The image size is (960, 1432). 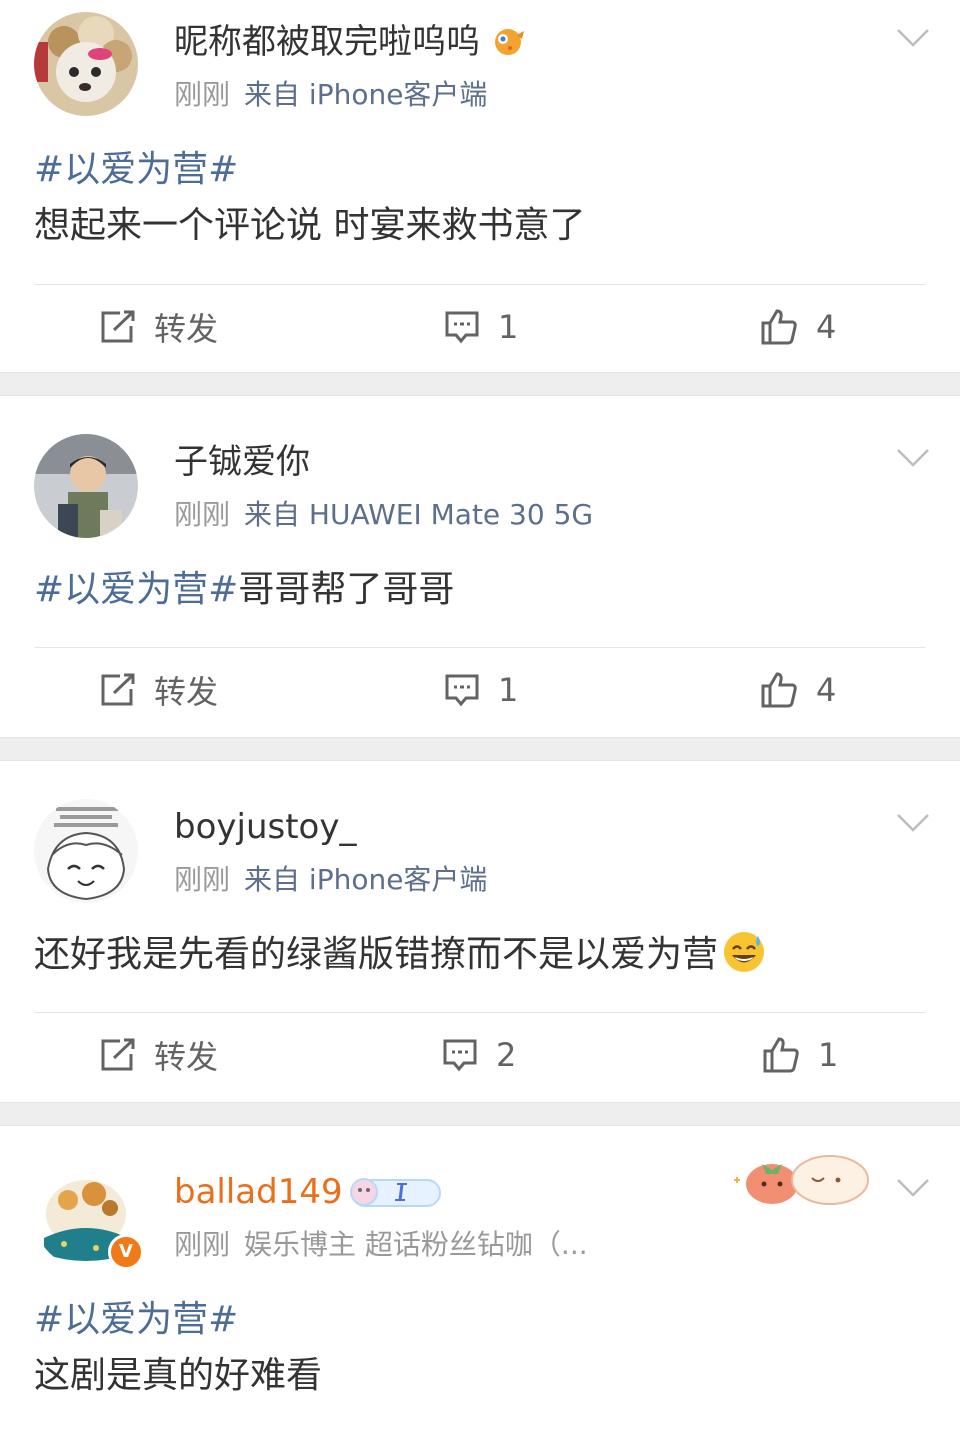 I want to click on post-text: 这剧是真的好难看, so click(x=178, y=1375).